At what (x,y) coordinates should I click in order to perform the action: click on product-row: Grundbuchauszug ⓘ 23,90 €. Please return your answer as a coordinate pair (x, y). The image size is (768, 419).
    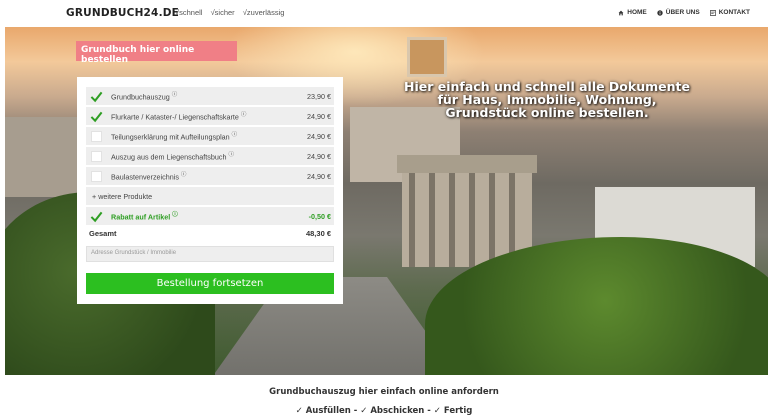
    Looking at the image, I should click on (210, 96).